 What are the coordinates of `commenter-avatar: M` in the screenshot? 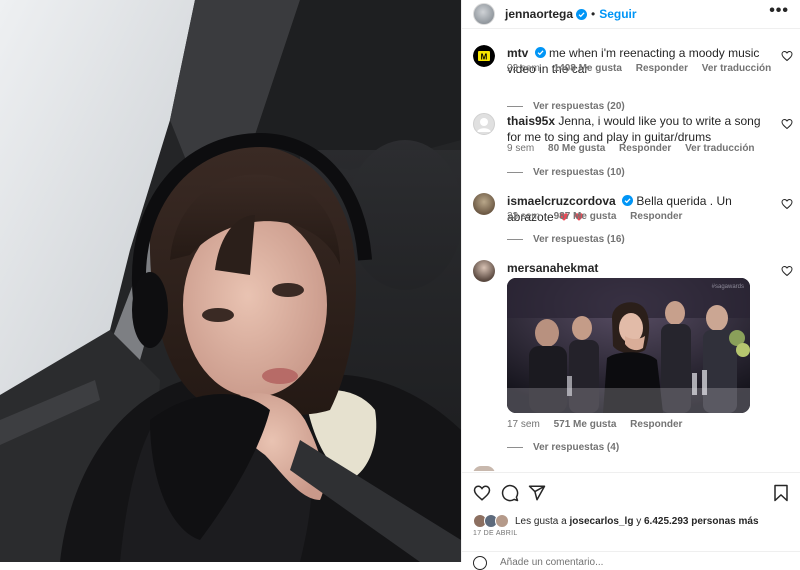 It's located at (484, 56).